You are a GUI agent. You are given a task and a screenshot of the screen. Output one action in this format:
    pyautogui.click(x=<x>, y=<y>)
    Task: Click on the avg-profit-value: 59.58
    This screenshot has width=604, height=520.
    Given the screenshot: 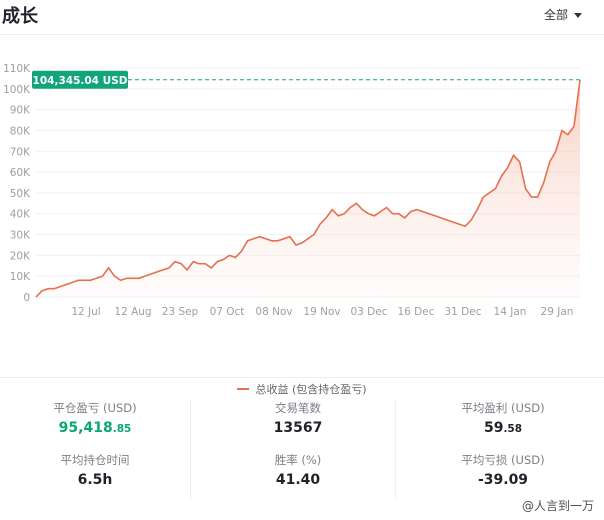 What is the action you would take?
    pyautogui.click(x=503, y=428)
    